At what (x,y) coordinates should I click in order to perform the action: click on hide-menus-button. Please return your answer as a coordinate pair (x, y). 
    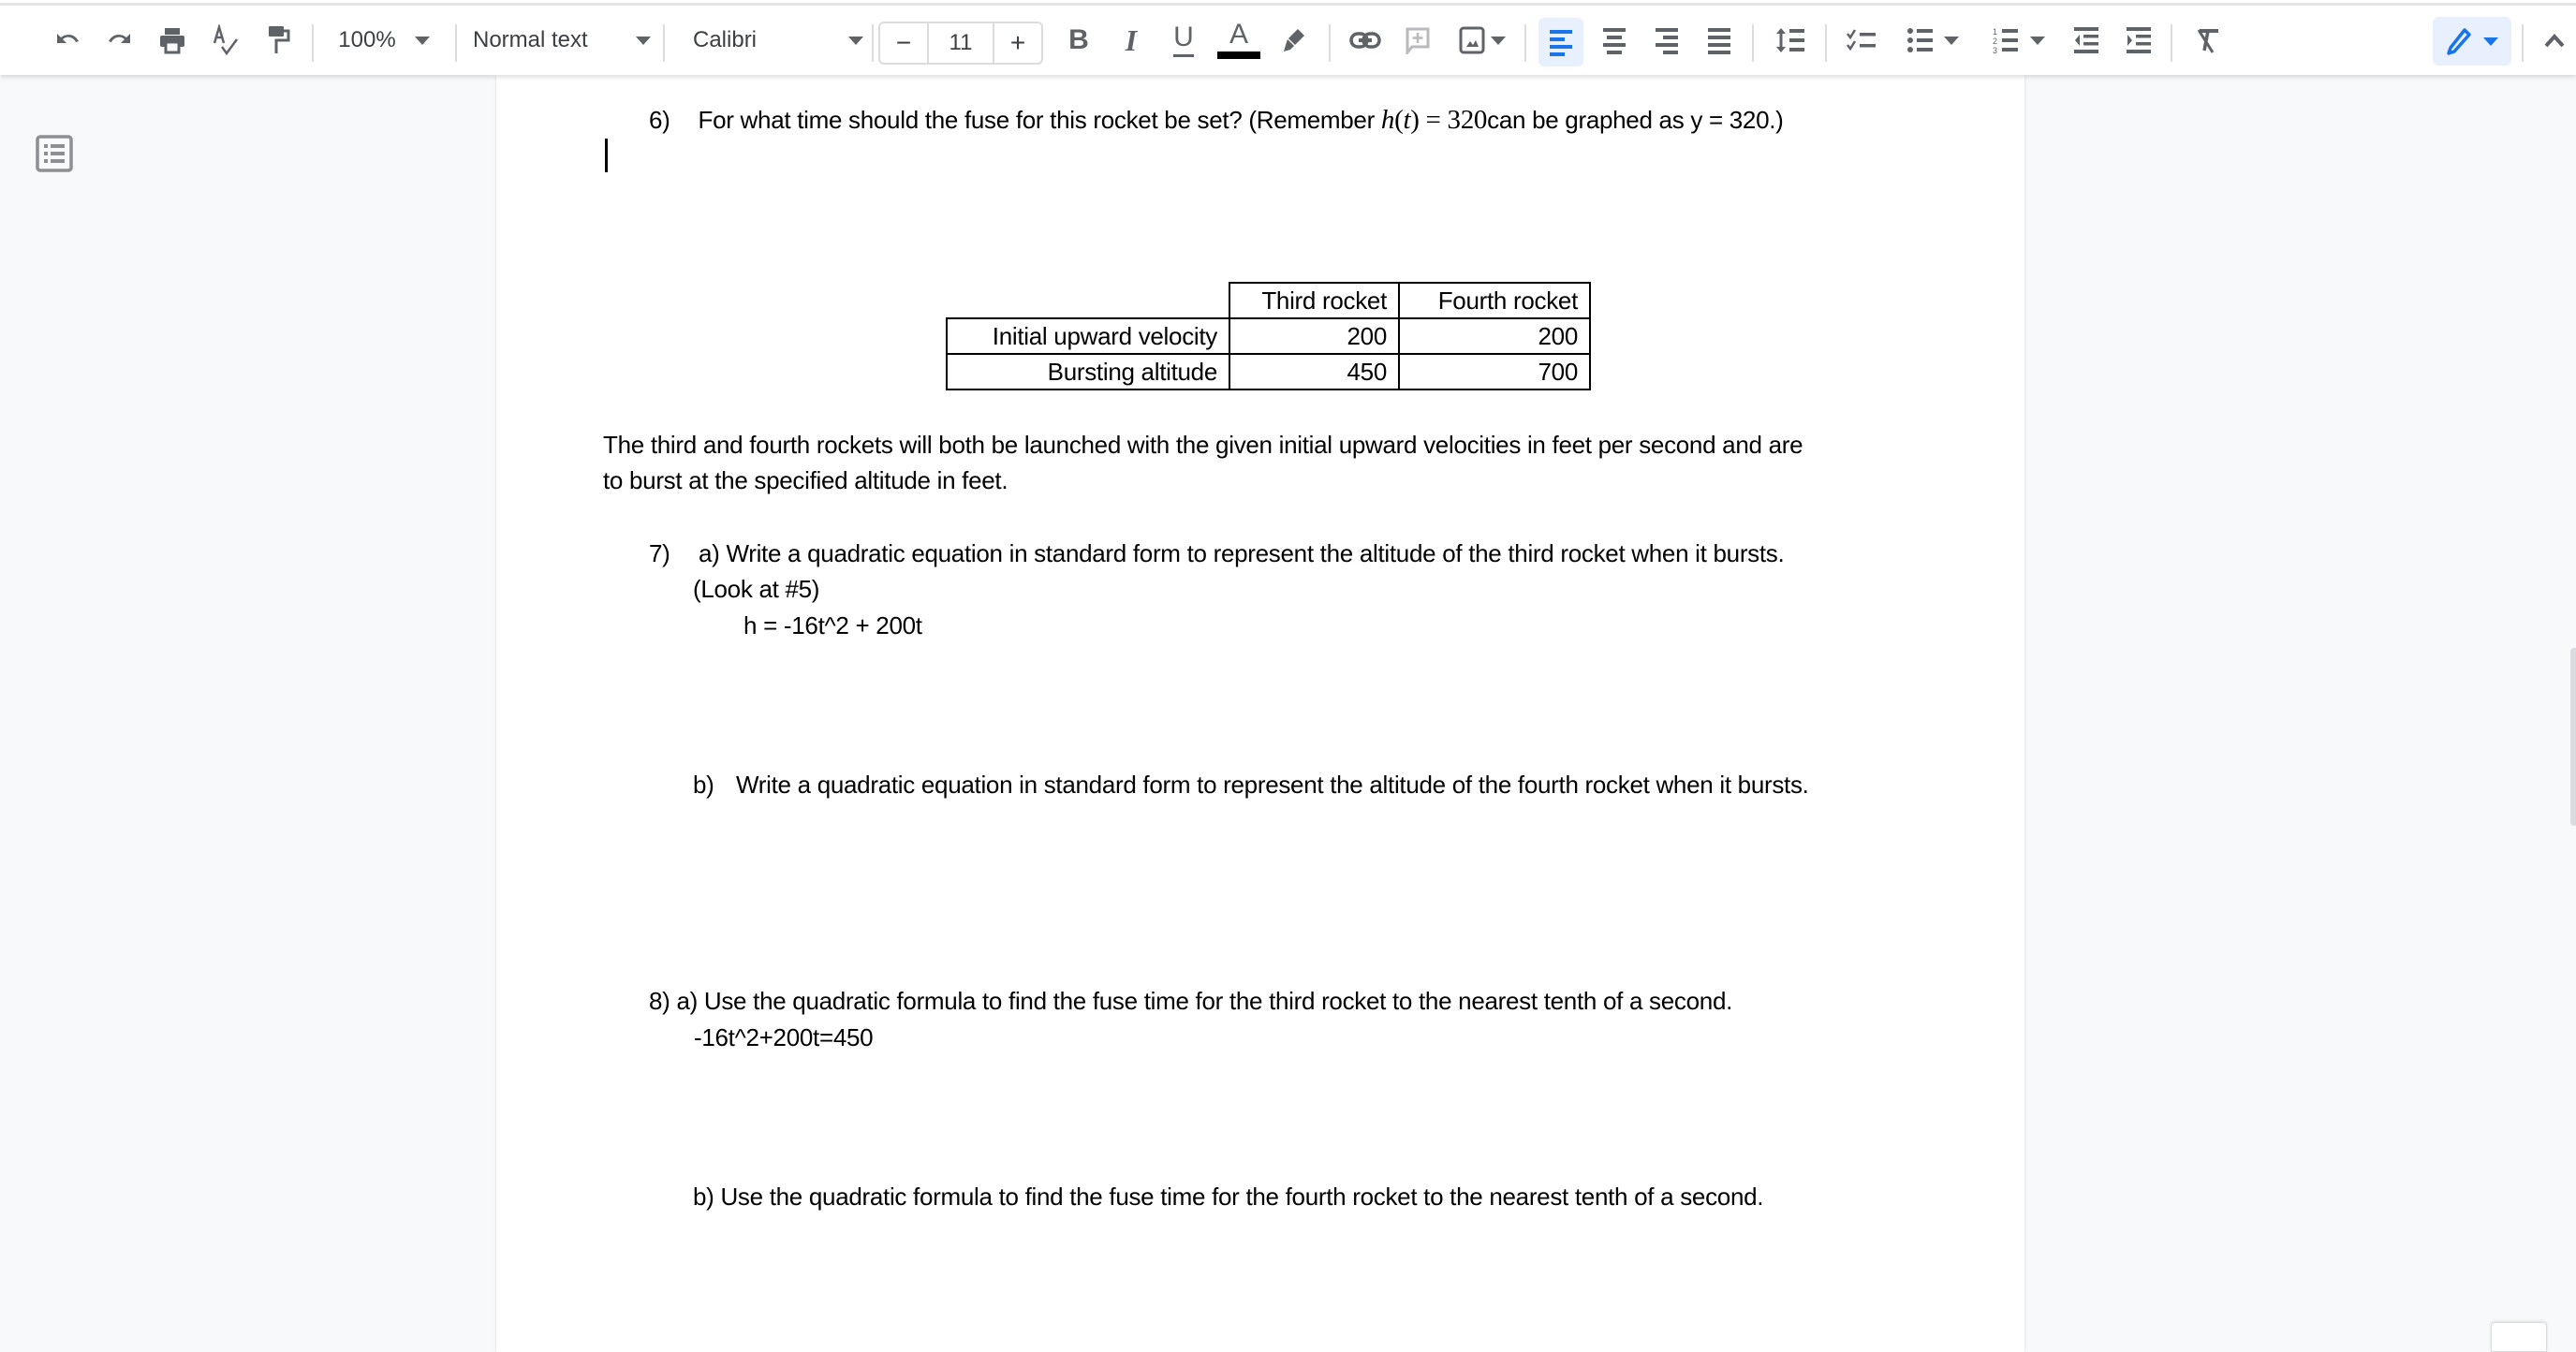
    Looking at the image, I should click on (2554, 40).